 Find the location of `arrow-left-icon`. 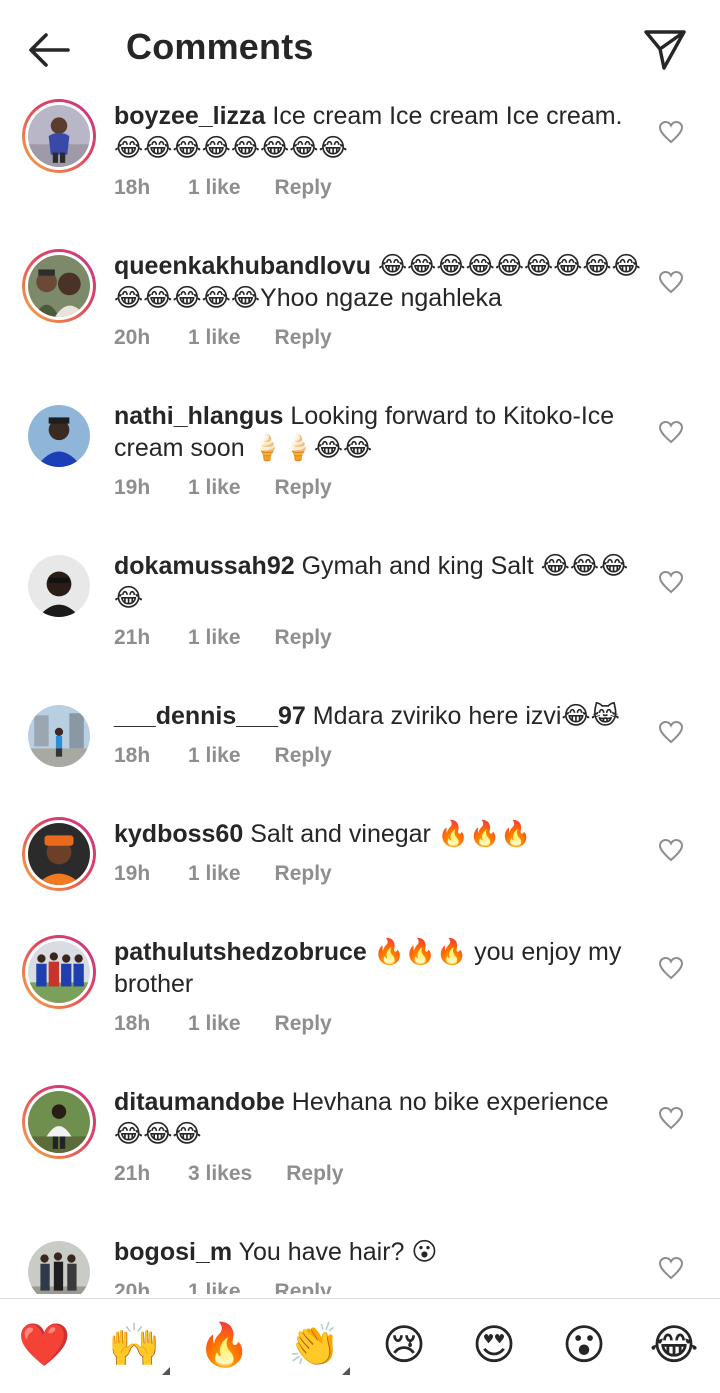

arrow-left-icon is located at coordinates (49, 50).